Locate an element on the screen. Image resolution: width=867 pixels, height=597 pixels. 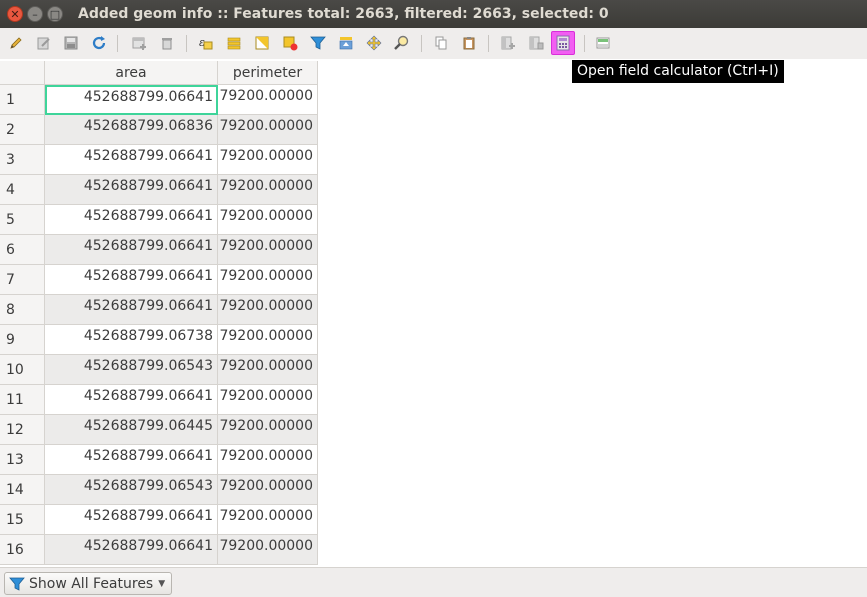
table-row: 1 452688799.06641 79200.00000 is located at coordinates (159, 100).